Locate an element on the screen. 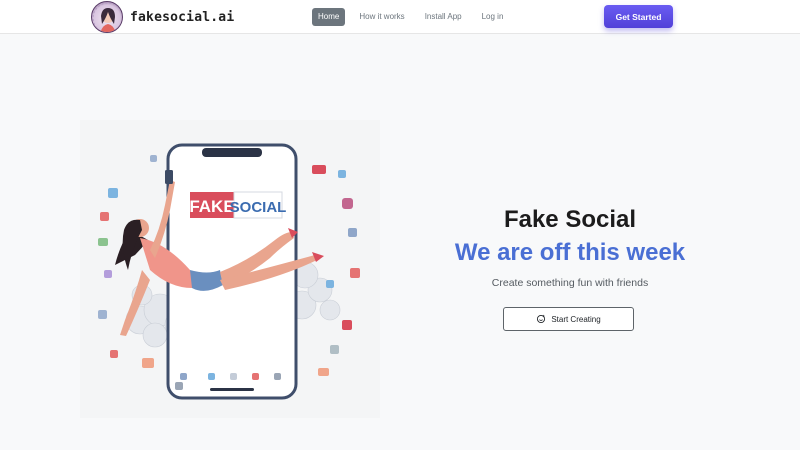 This screenshot has height=450, width=800. brand-logo-icon is located at coordinates (107, 17).